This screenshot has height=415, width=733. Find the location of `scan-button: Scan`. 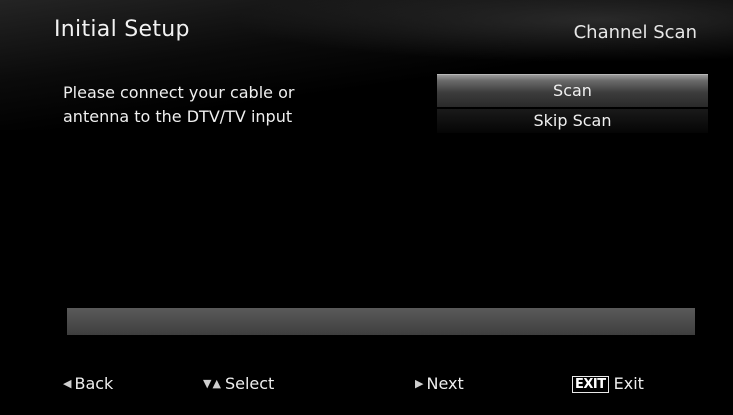

scan-button: Scan is located at coordinates (572, 90).